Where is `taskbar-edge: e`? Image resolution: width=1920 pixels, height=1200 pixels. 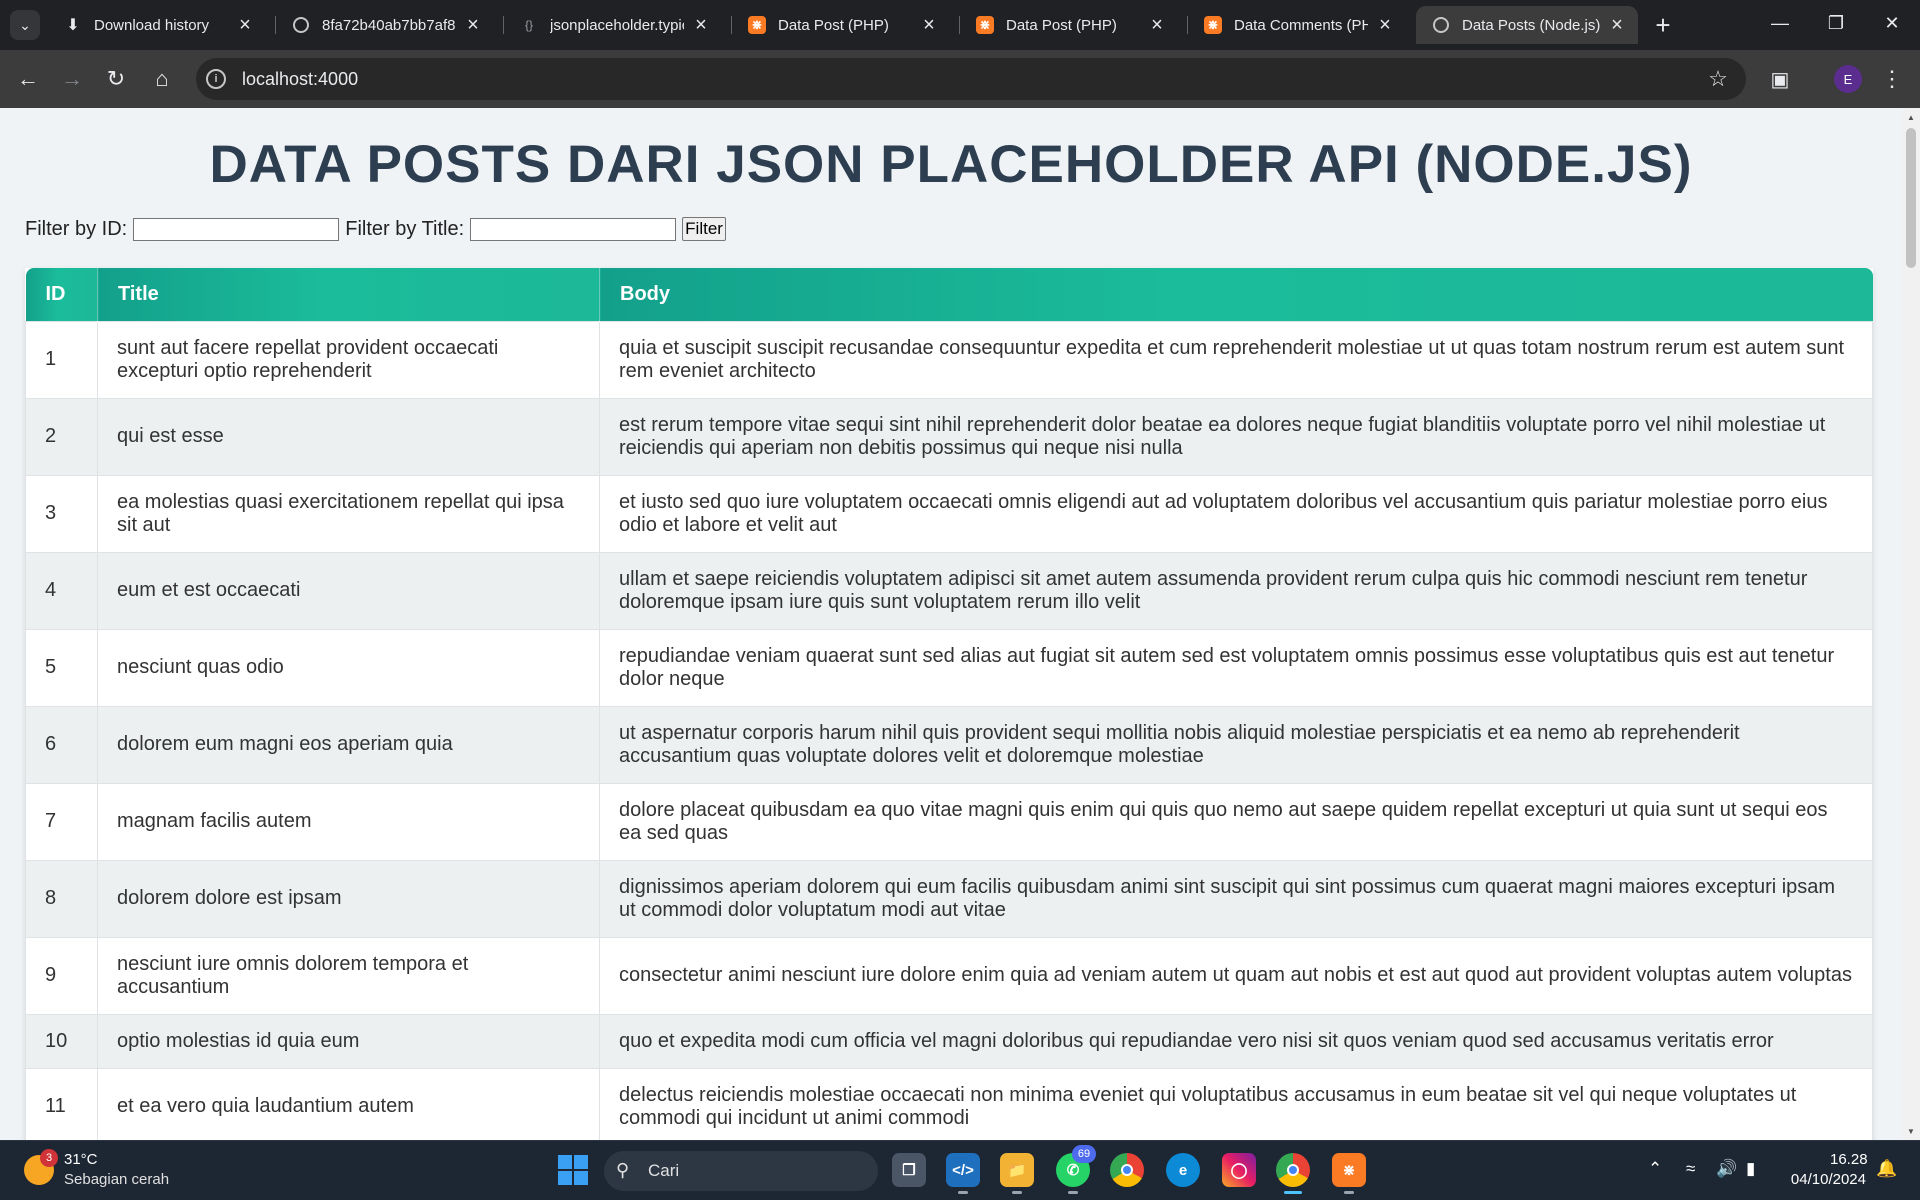
taskbar-edge: e is located at coordinates (1183, 1170).